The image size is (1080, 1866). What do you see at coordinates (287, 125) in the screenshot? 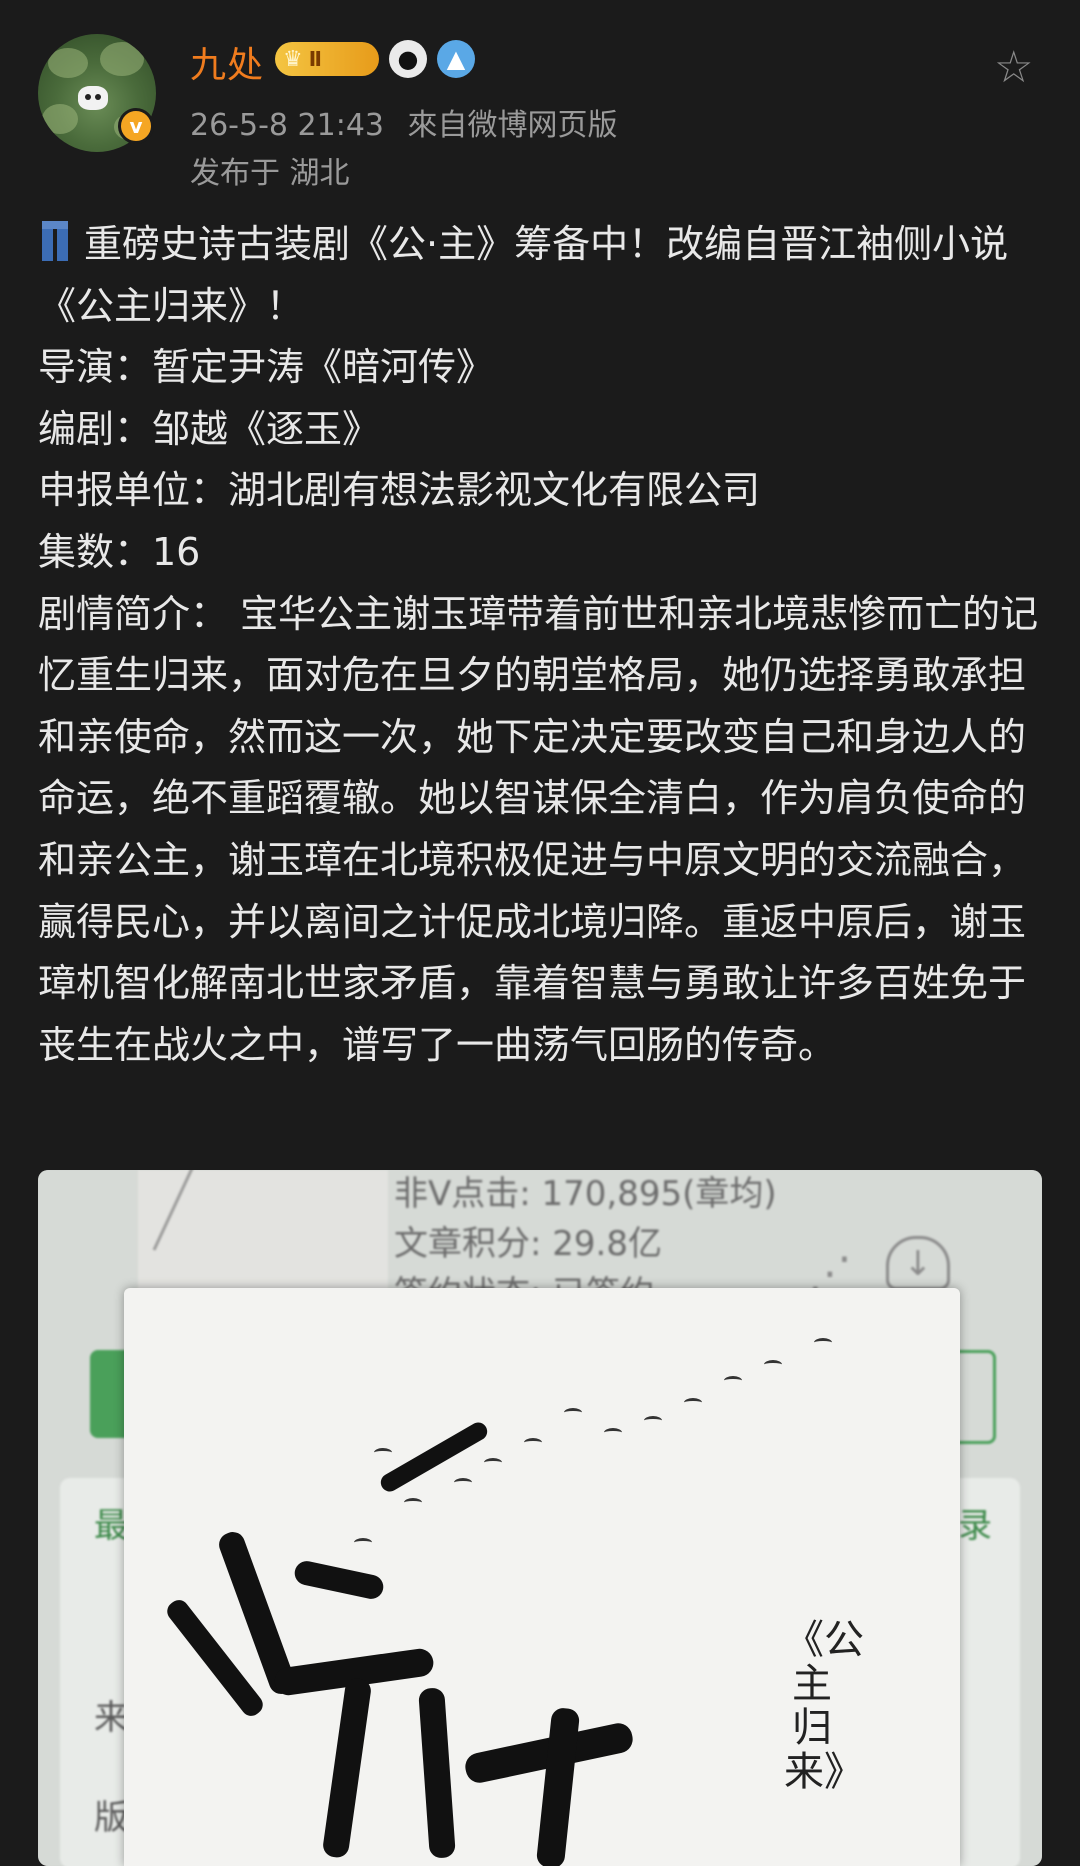
I see `post-timestamp: 26-5-8 21:43` at bounding box center [287, 125].